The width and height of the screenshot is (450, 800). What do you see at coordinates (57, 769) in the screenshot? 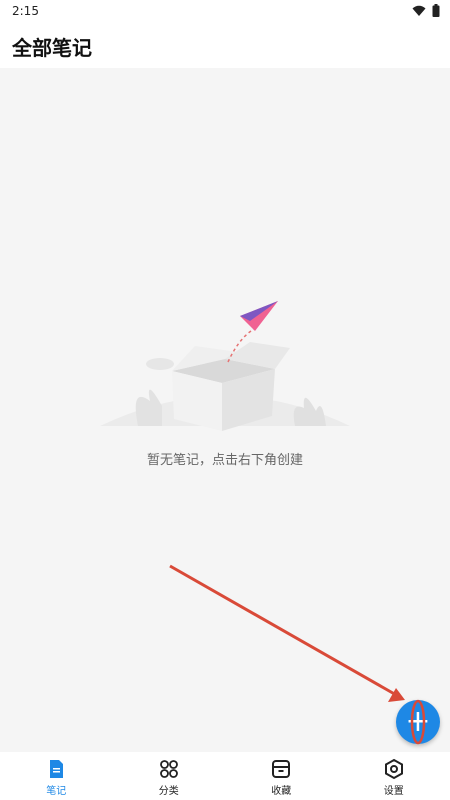
I see `note-icon` at bounding box center [57, 769].